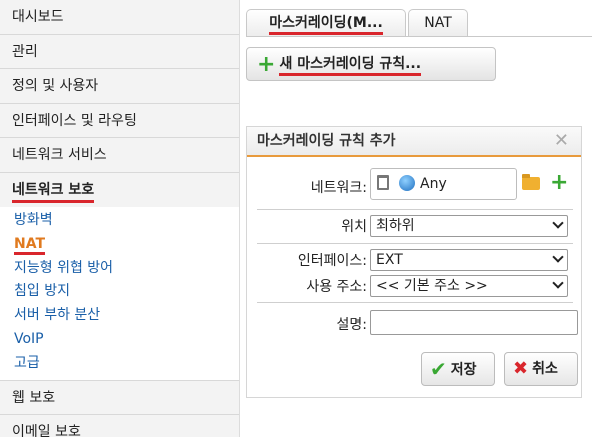 The image size is (592, 437). What do you see at coordinates (354, 227) in the screenshot?
I see `position-label: 위치` at bounding box center [354, 227].